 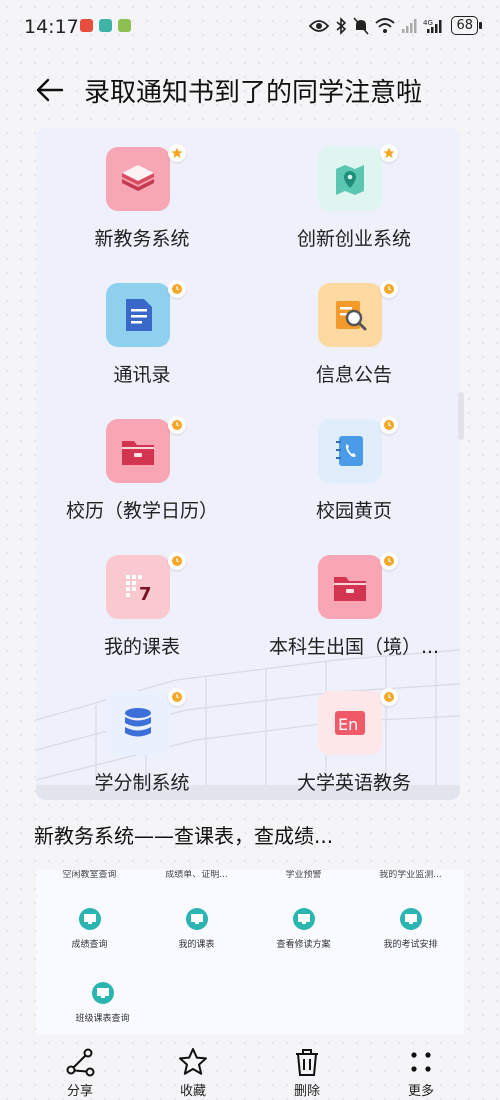 I want to click on app-tile-credit-system: 学分制系统, so click(x=142, y=743).